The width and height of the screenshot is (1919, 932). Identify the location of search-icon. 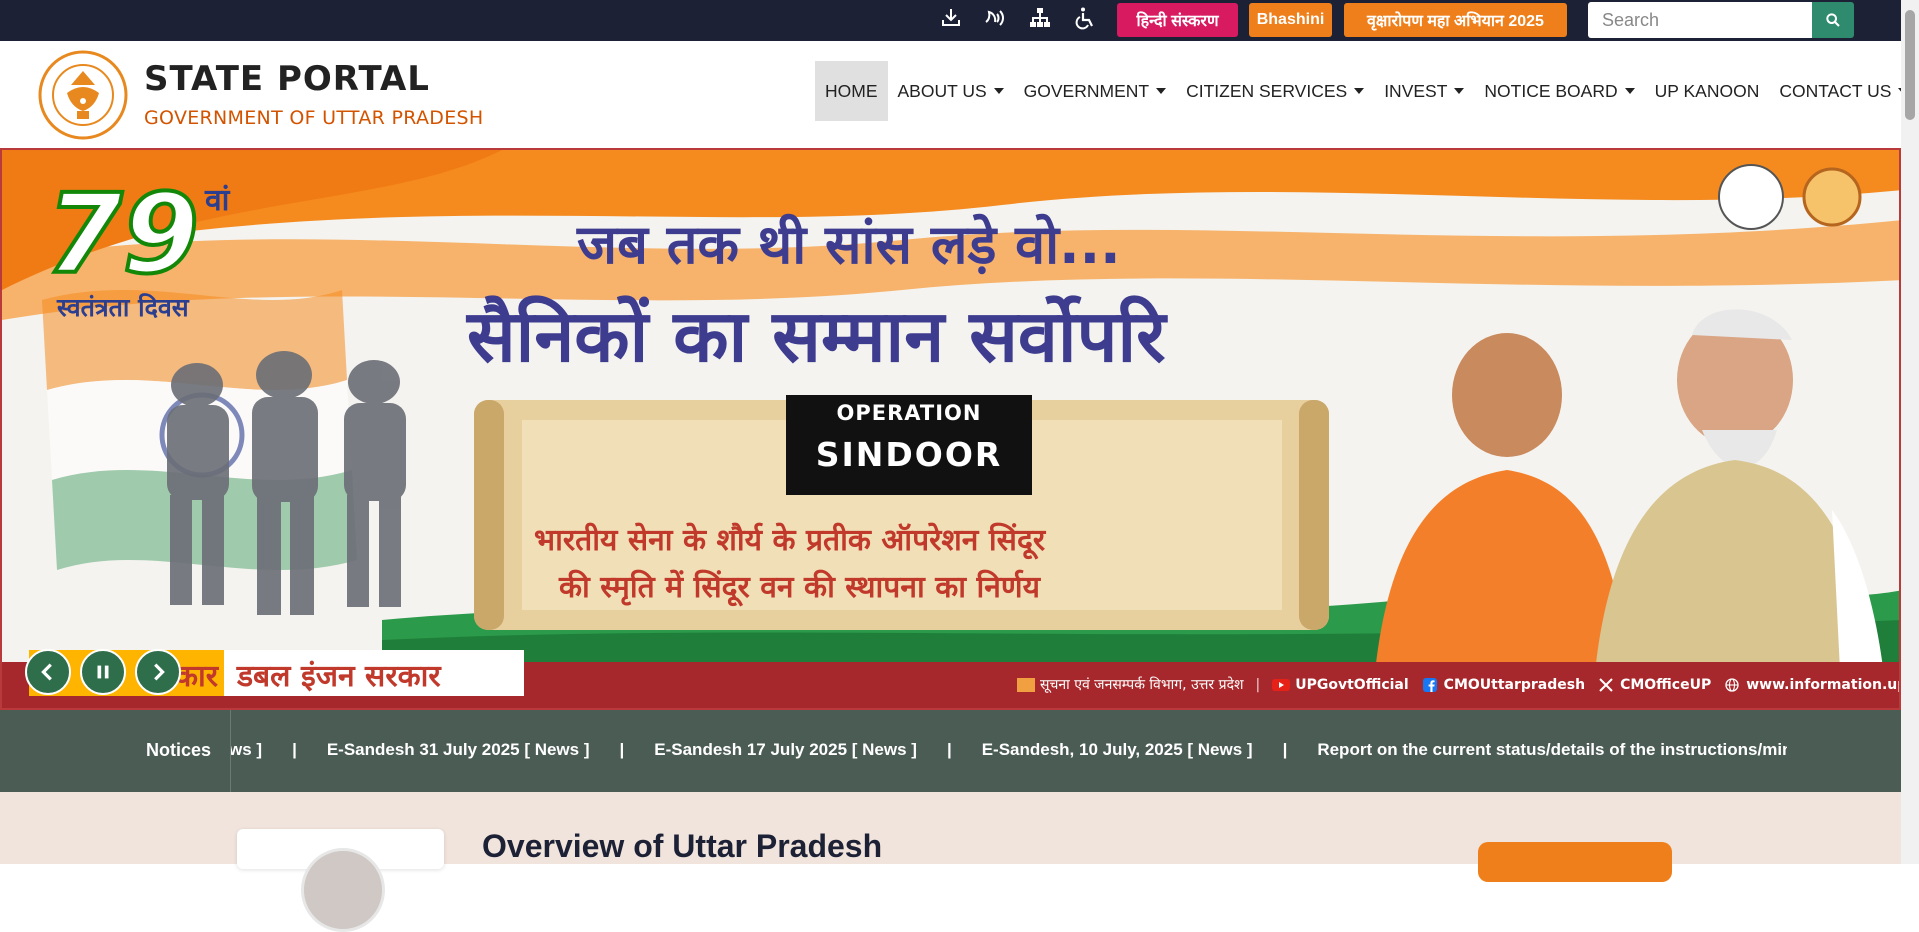
(1833, 20).